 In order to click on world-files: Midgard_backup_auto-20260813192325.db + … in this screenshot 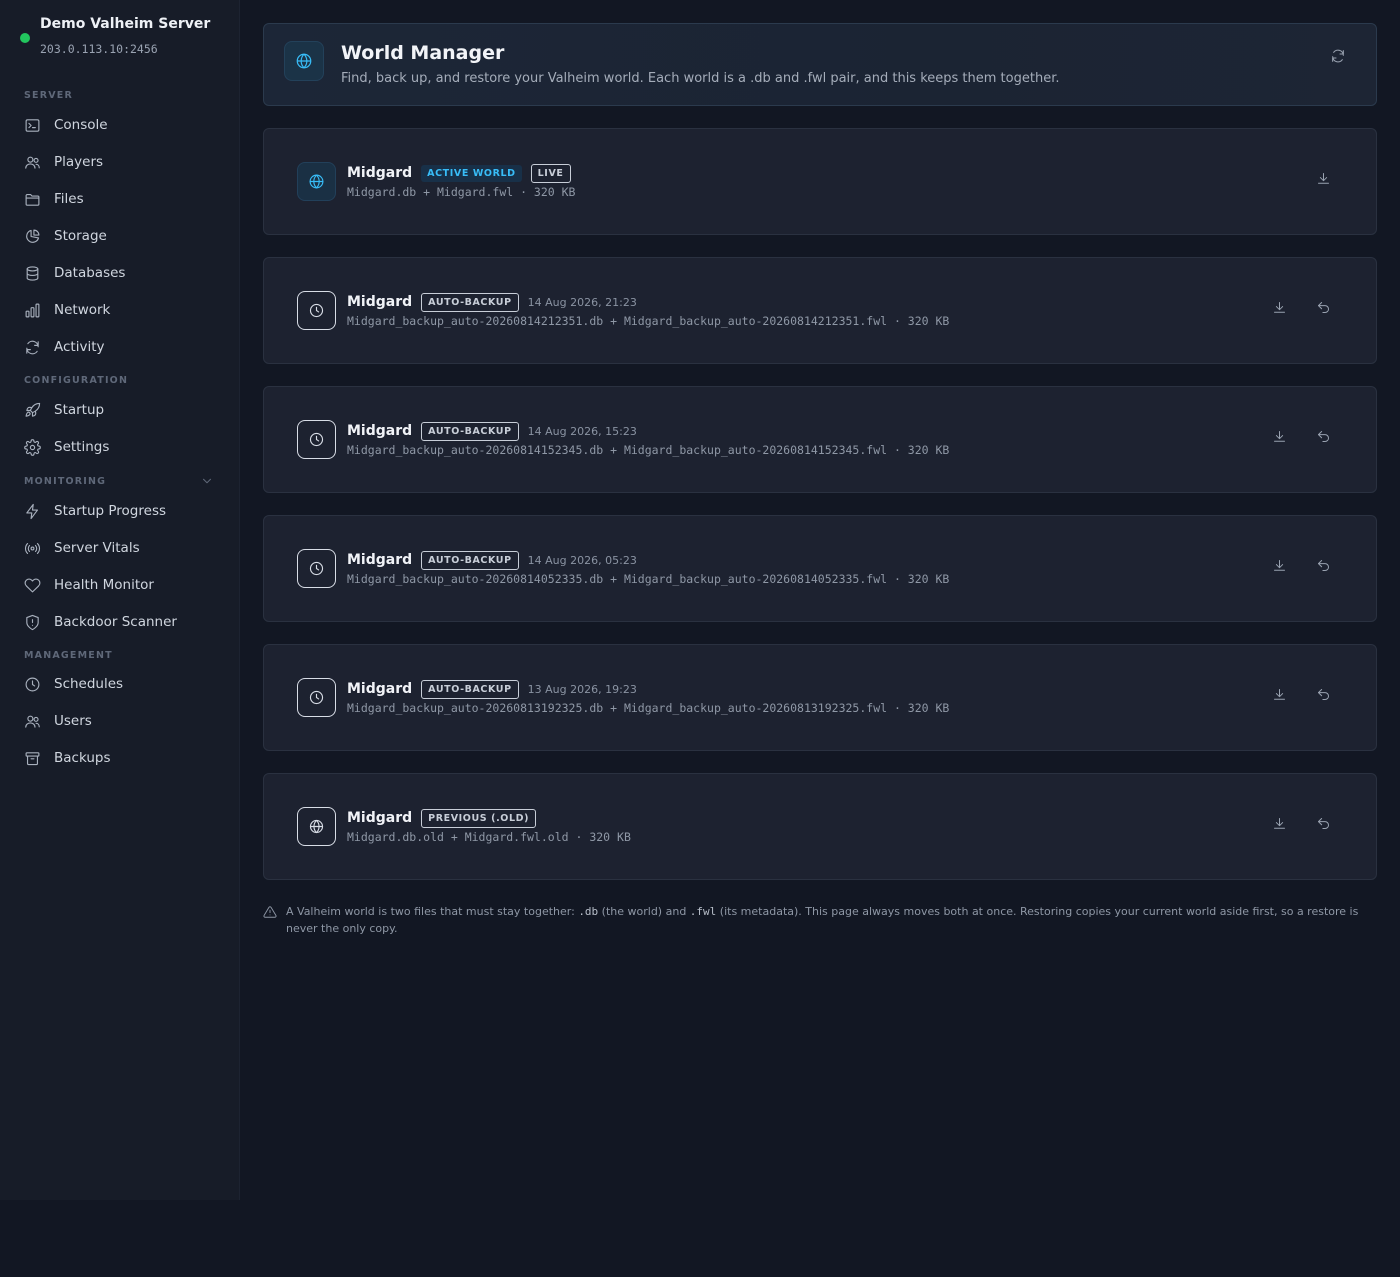, I will do `click(648, 708)`.